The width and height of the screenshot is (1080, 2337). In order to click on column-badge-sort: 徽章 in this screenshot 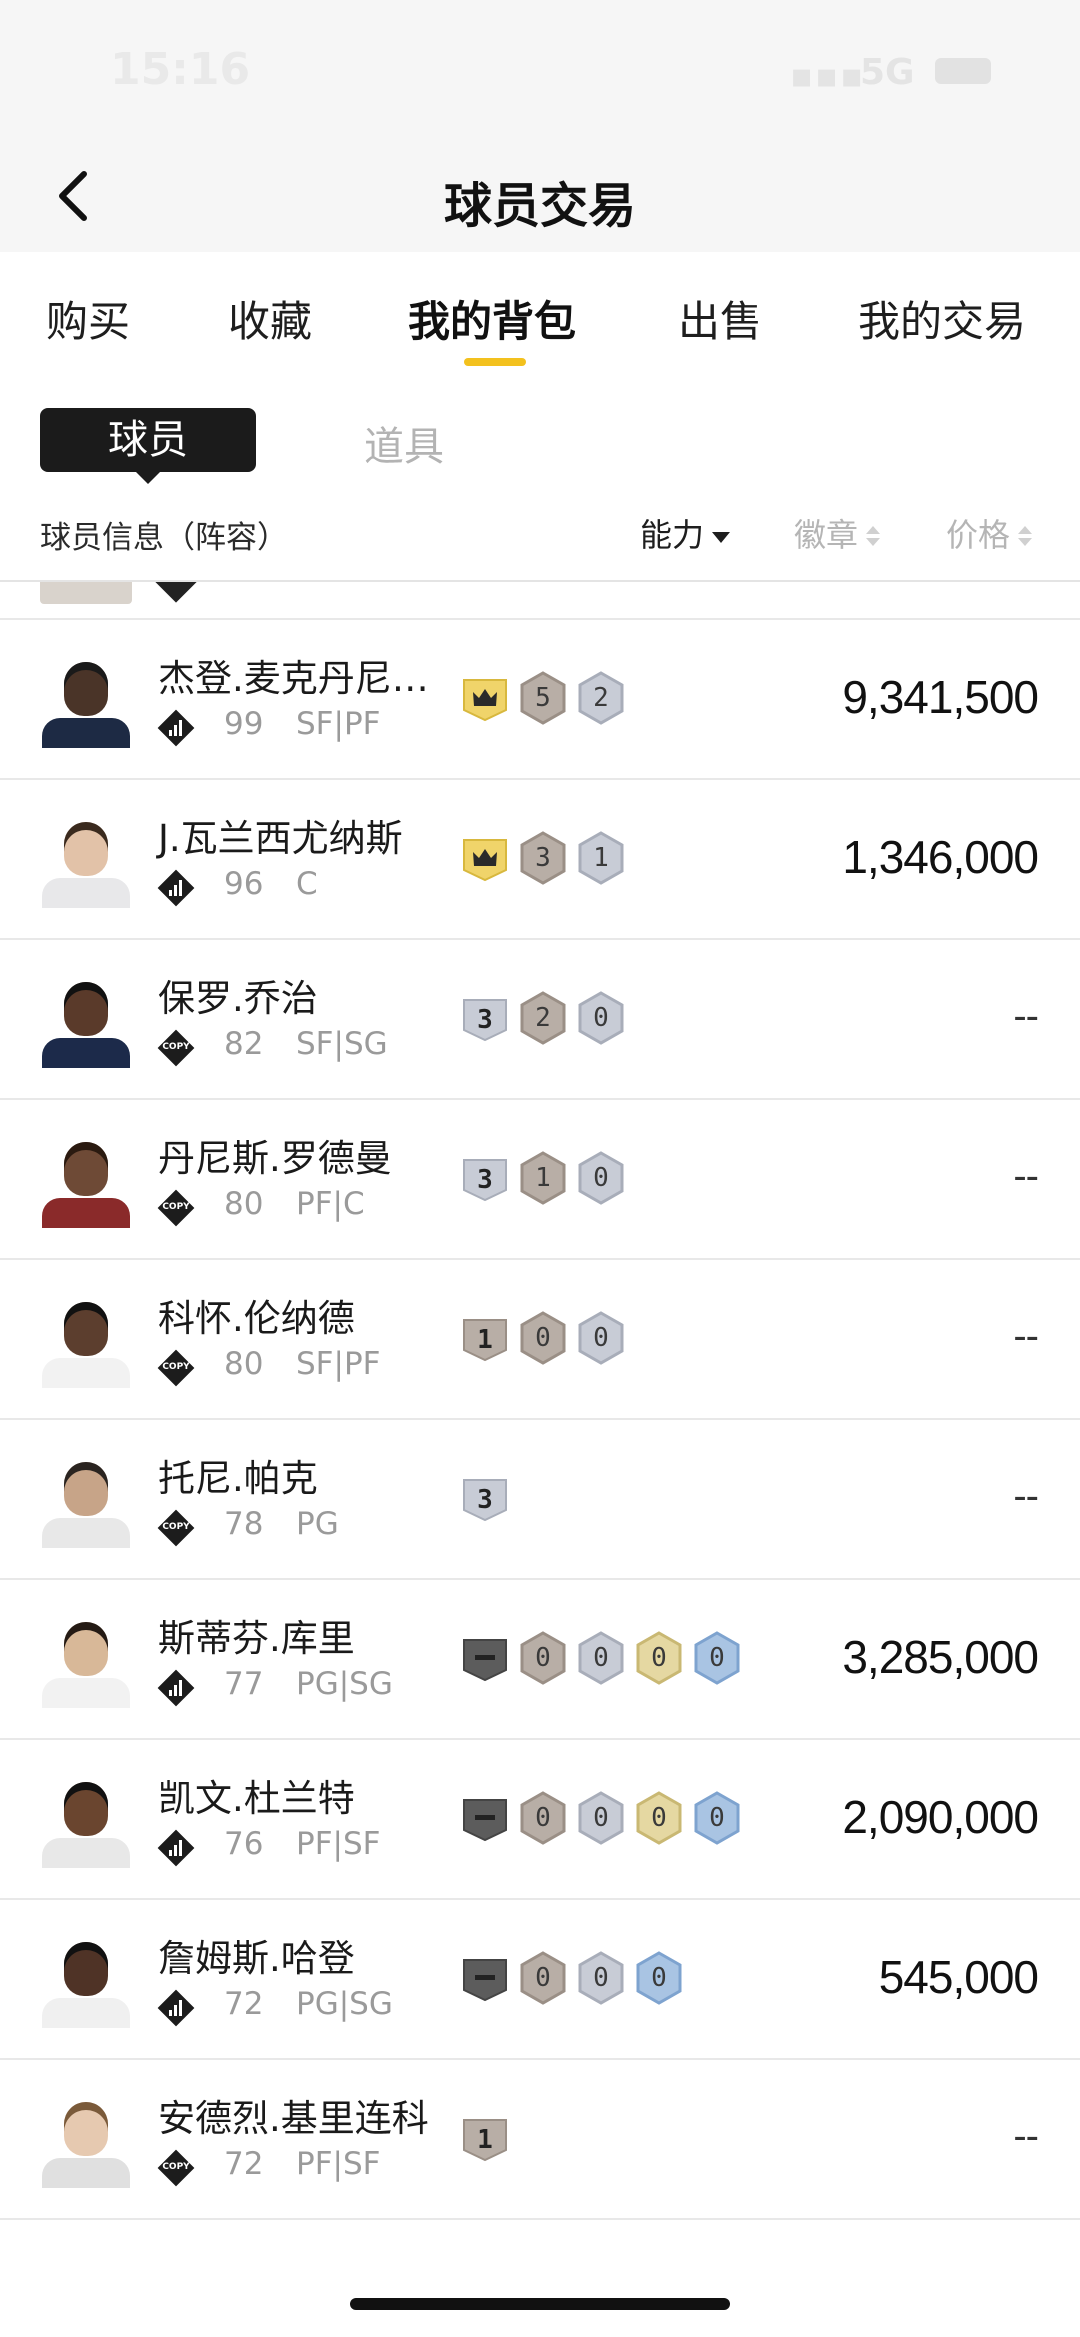, I will do `click(837, 533)`.